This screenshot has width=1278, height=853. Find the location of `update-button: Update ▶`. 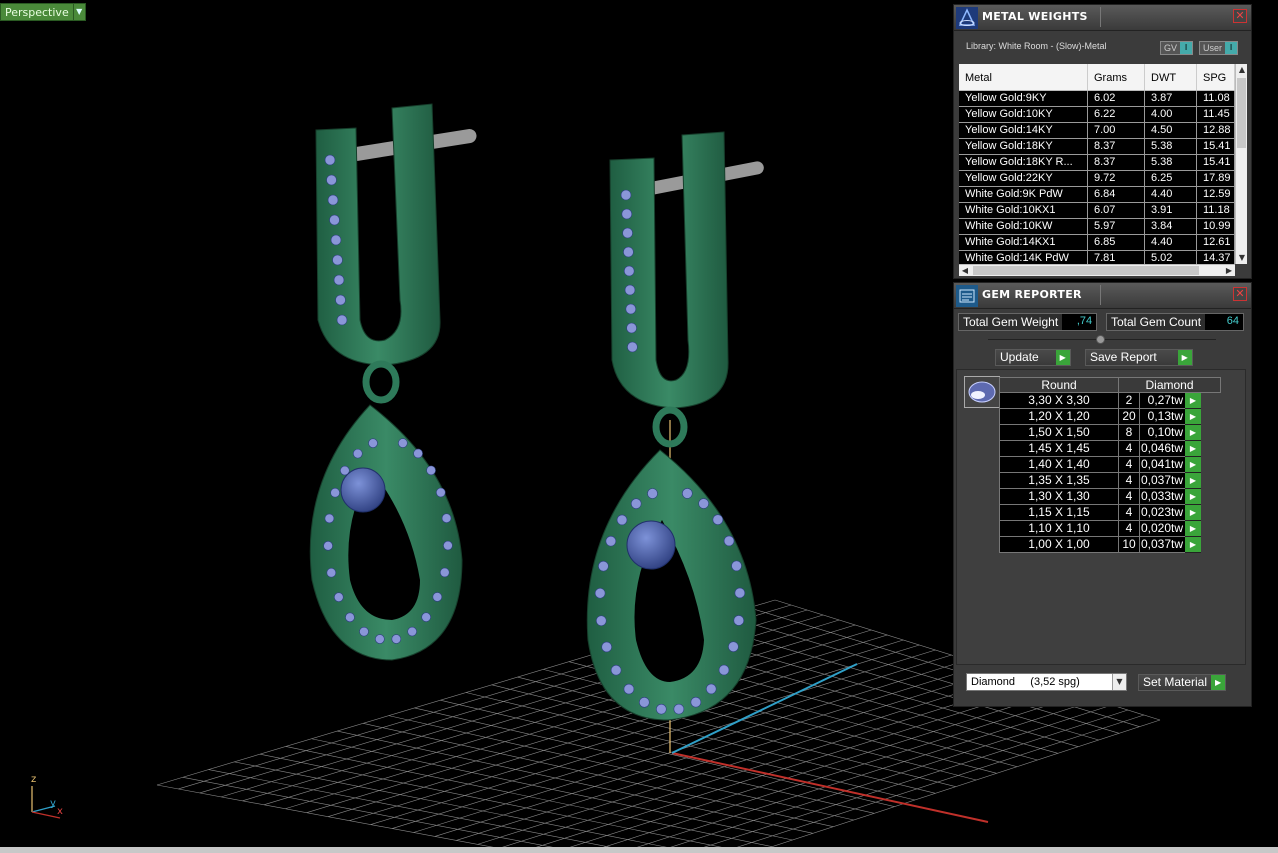

update-button: Update ▶ is located at coordinates (1033, 357).